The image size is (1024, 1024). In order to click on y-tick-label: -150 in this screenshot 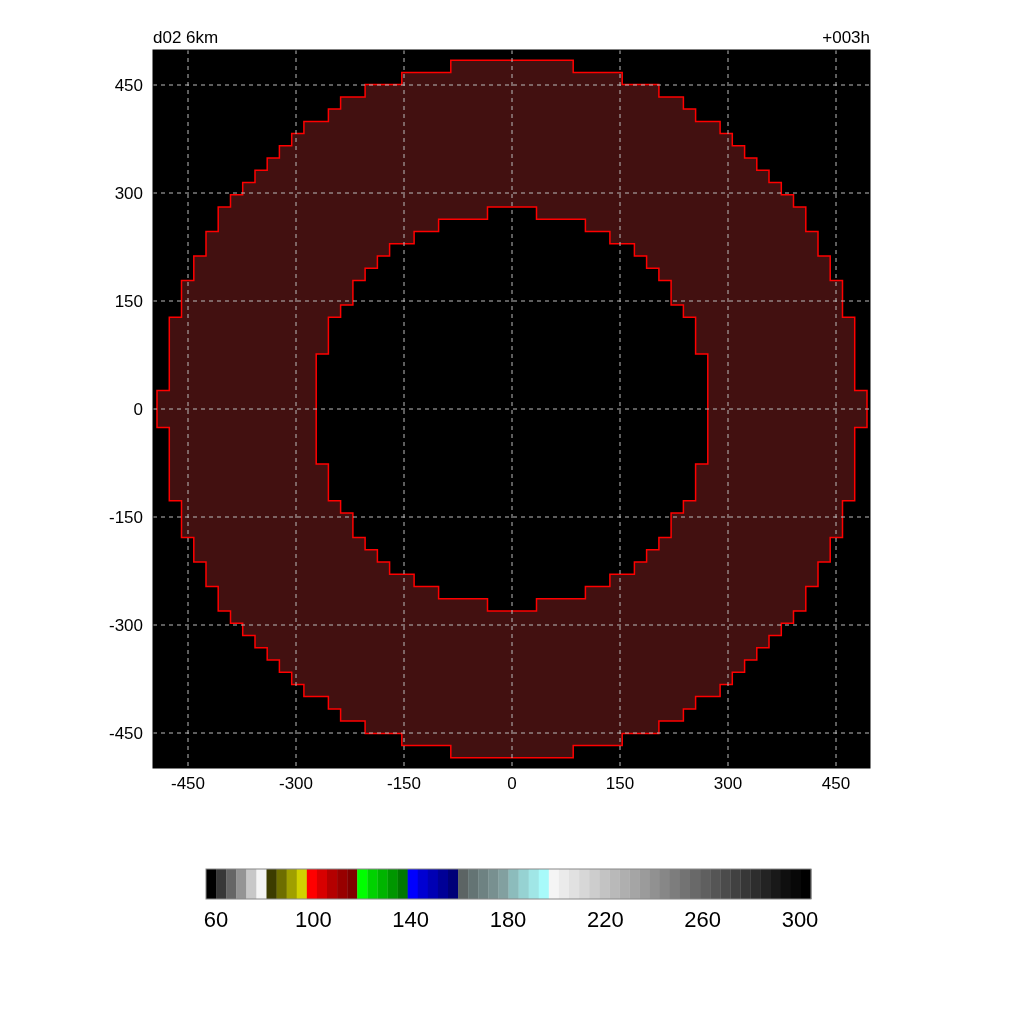, I will do `click(125, 517)`.